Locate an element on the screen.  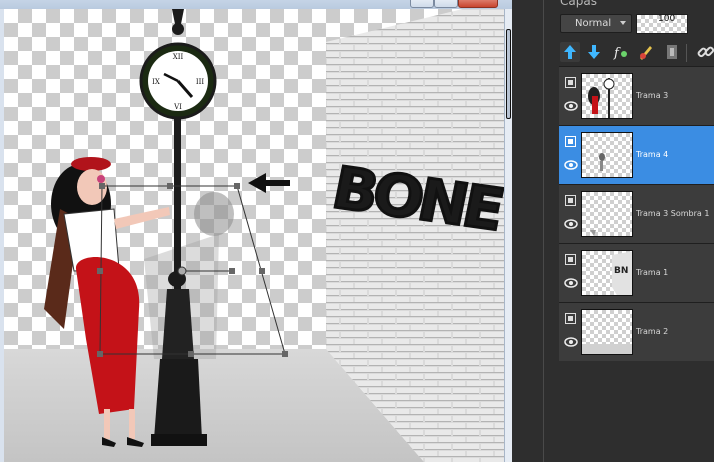
layer-row: Trama 3 Sombra 1 is located at coordinates (636, 213).